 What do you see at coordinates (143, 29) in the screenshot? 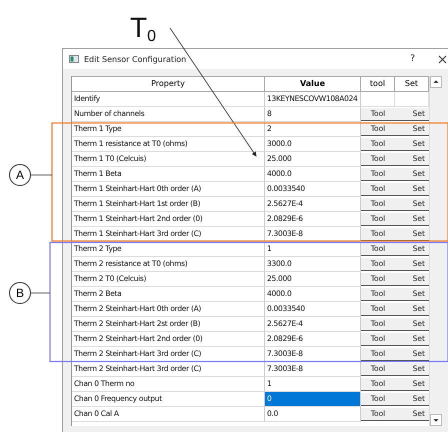
I see `annotation-label: T$_{0}$` at bounding box center [143, 29].